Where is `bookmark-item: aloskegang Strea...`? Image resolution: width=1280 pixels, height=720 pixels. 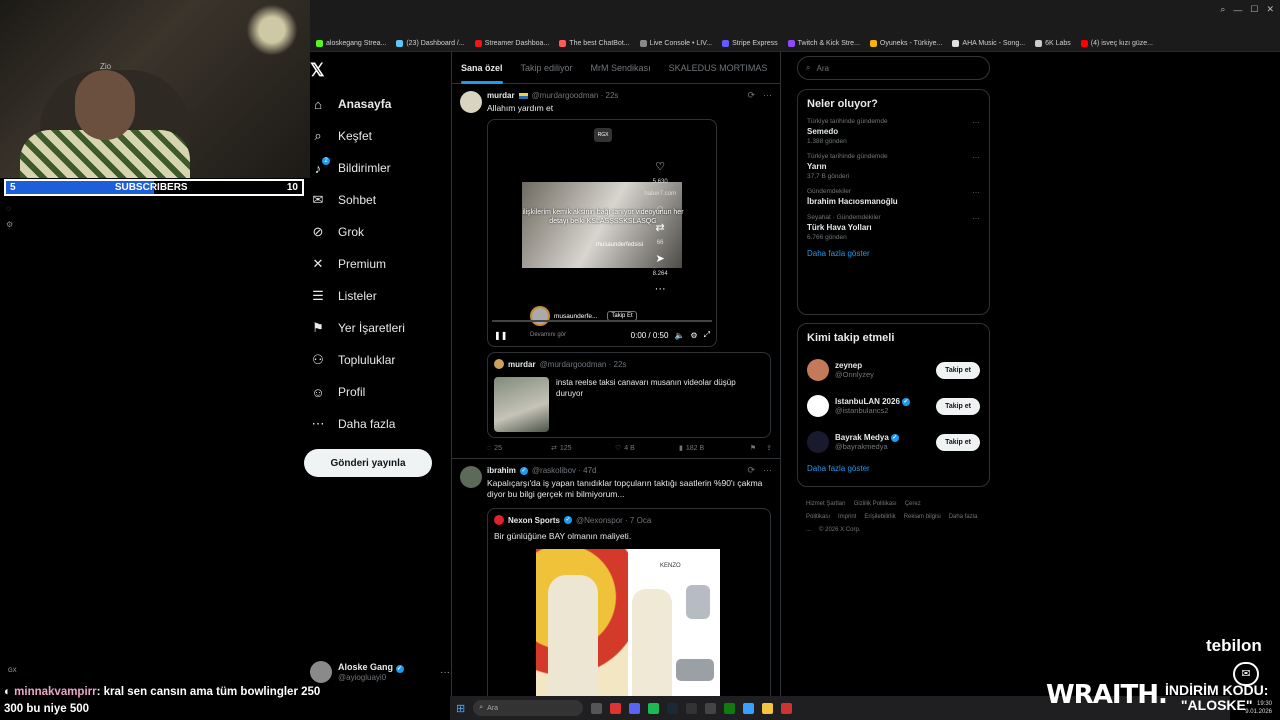
bookmark-item: aloskegang Strea... is located at coordinates (351, 43).